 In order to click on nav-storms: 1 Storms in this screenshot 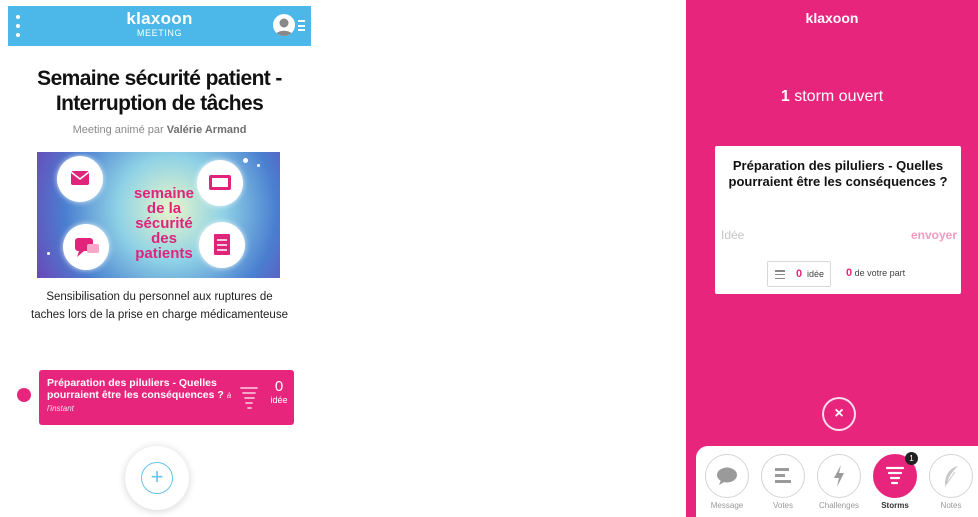, I will do `click(895, 481)`.